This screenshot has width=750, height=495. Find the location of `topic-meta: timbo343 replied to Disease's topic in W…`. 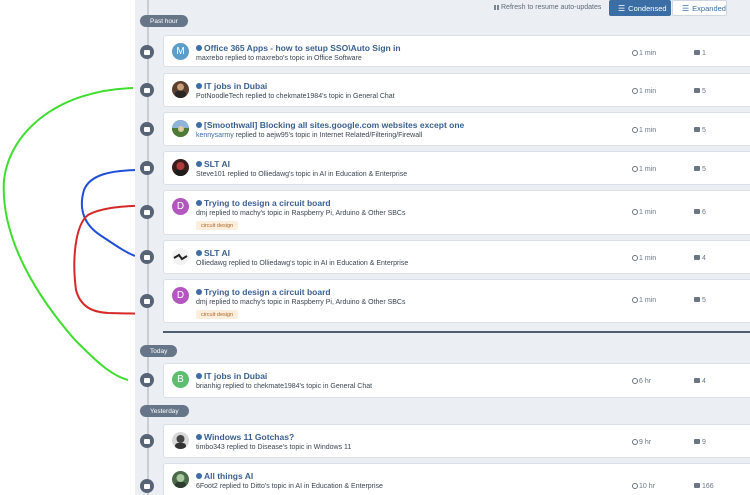

topic-meta: timbo343 replied to Disease's topic in W… is located at coordinates (274, 447).